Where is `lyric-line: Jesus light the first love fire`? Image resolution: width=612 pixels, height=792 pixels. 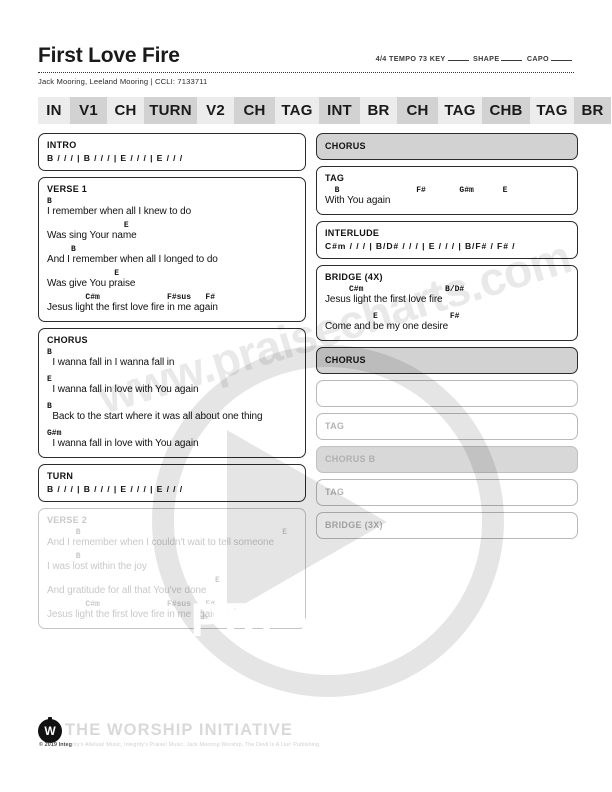
lyric-line: Jesus light the first love fire is located at coordinates (384, 299).